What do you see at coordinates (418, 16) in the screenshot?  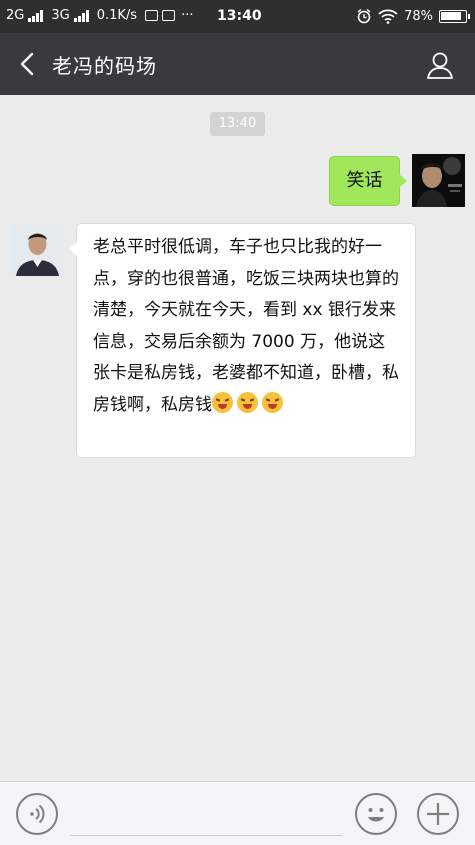 I see `battery-percent: 78%` at bounding box center [418, 16].